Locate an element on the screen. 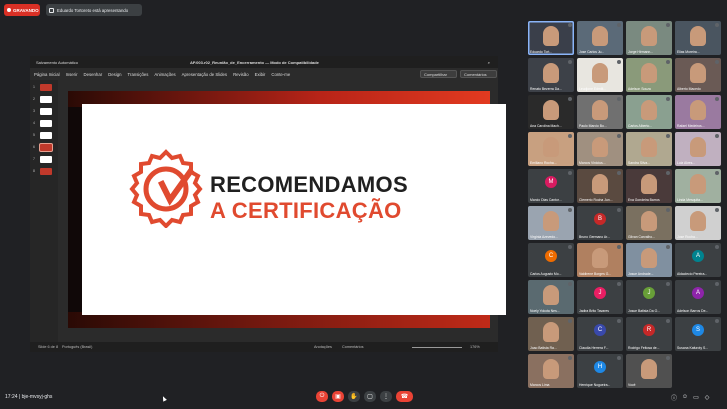 The width and height of the screenshot is (727, 409). present-button: ▢ is located at coordinates (370, 396).